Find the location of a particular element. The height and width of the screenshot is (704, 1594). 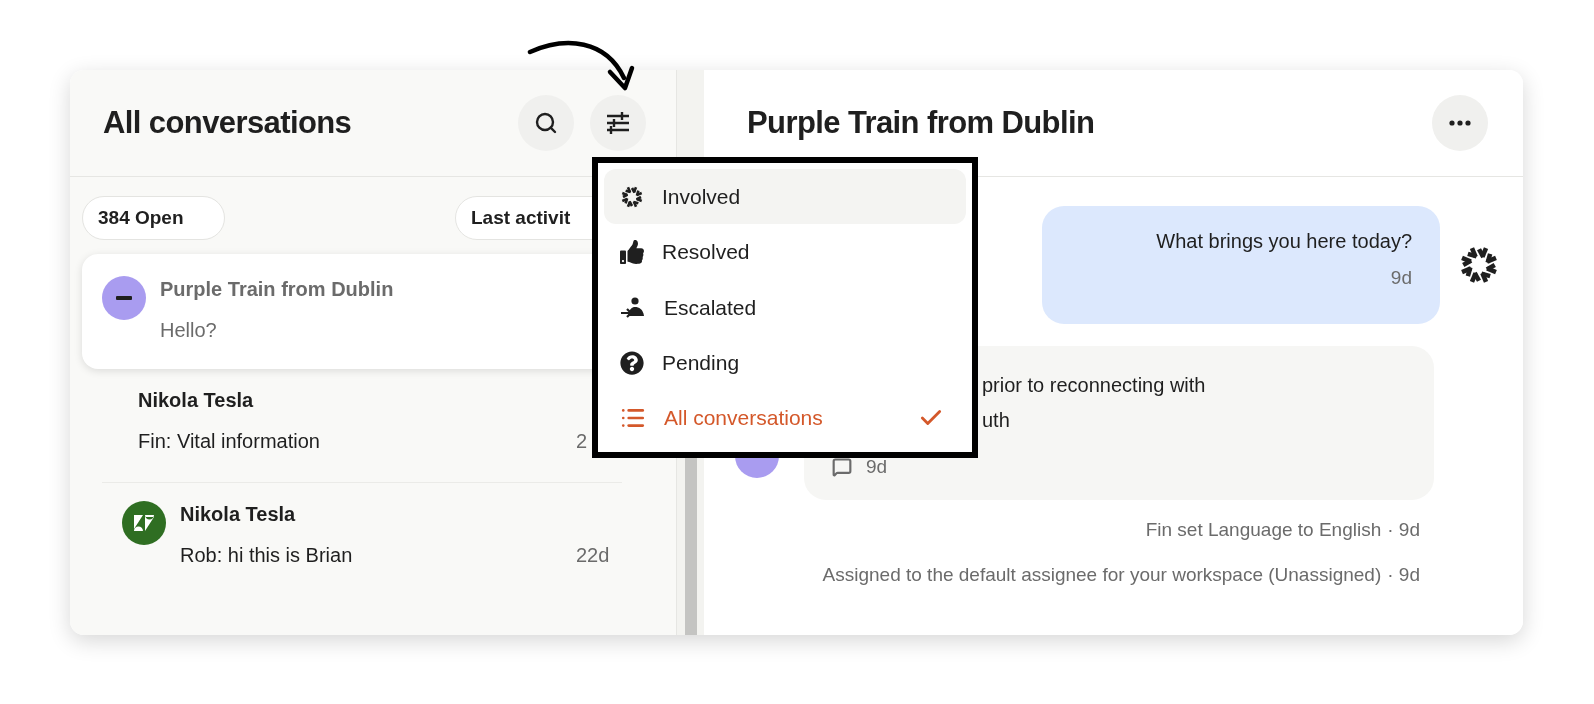

conversation-item: Nikola Tesla Rob: hi this is Brian 22d is located at coordinates (362, 540).